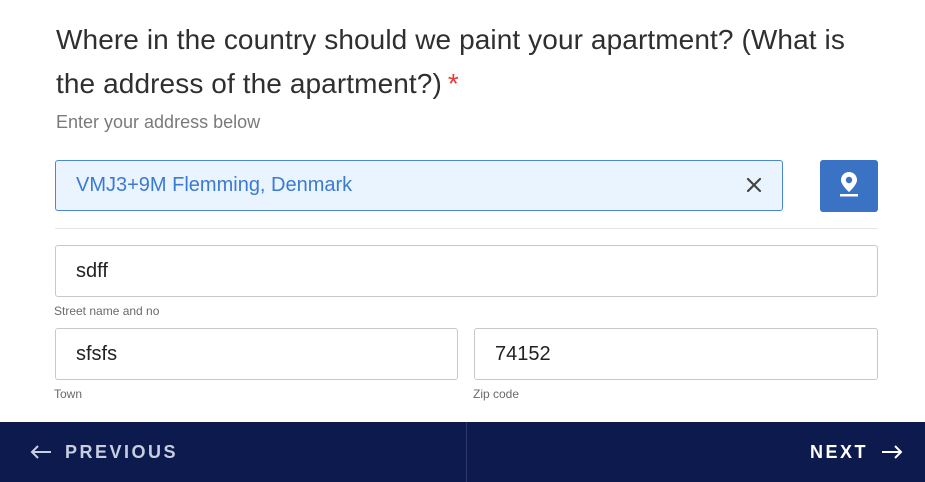  What do you see at coordinates (158, 122) in the screenshot?
I see `question-hint: Enter your address below` at bounding box center [158, 122].